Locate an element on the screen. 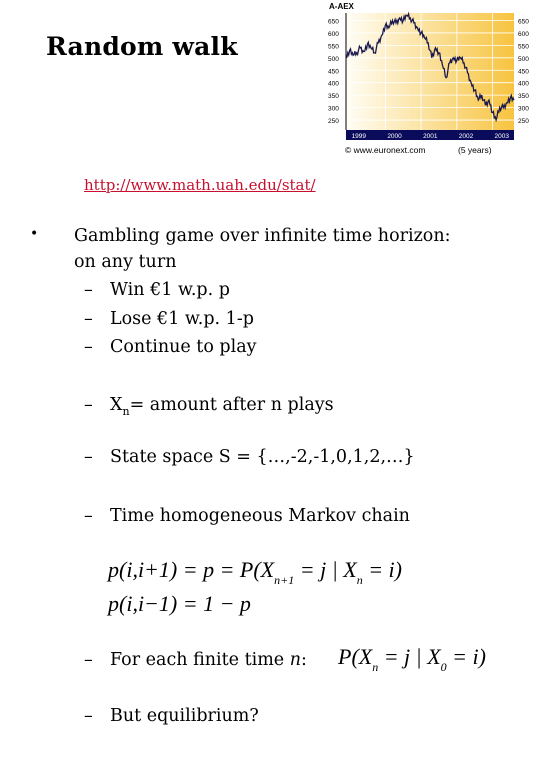  y-tick-label-left: 300 is located at coordinates (333, 109).